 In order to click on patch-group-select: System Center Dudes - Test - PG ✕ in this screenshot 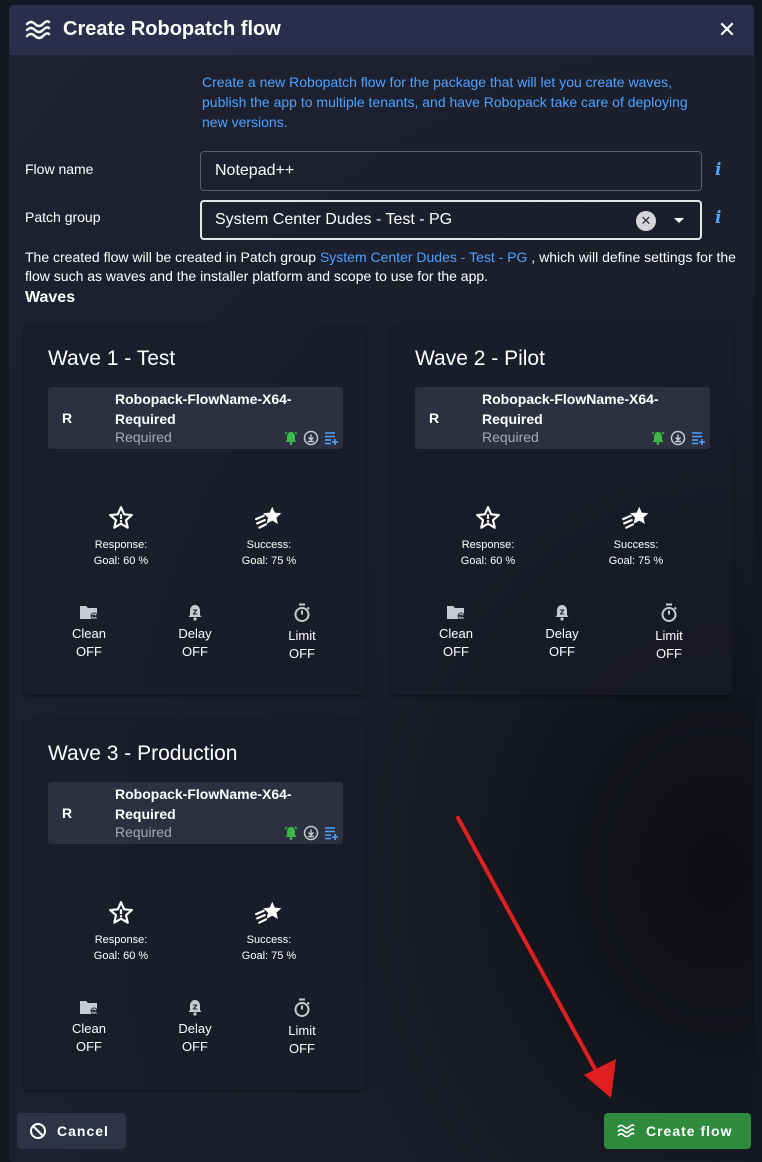, I will do `click(451, 220)`.